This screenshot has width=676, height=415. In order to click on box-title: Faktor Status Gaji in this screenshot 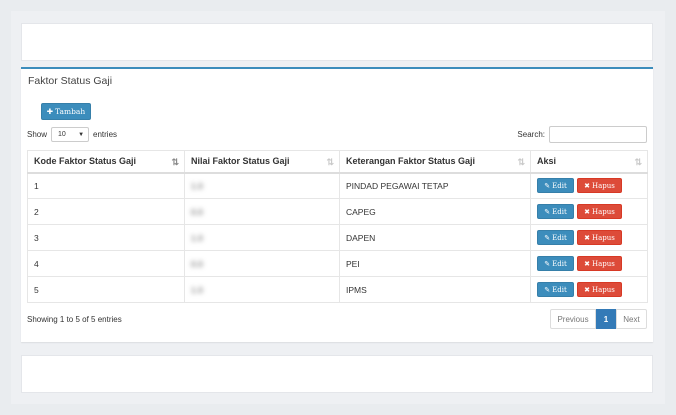, I will do `click(70, 81)`.